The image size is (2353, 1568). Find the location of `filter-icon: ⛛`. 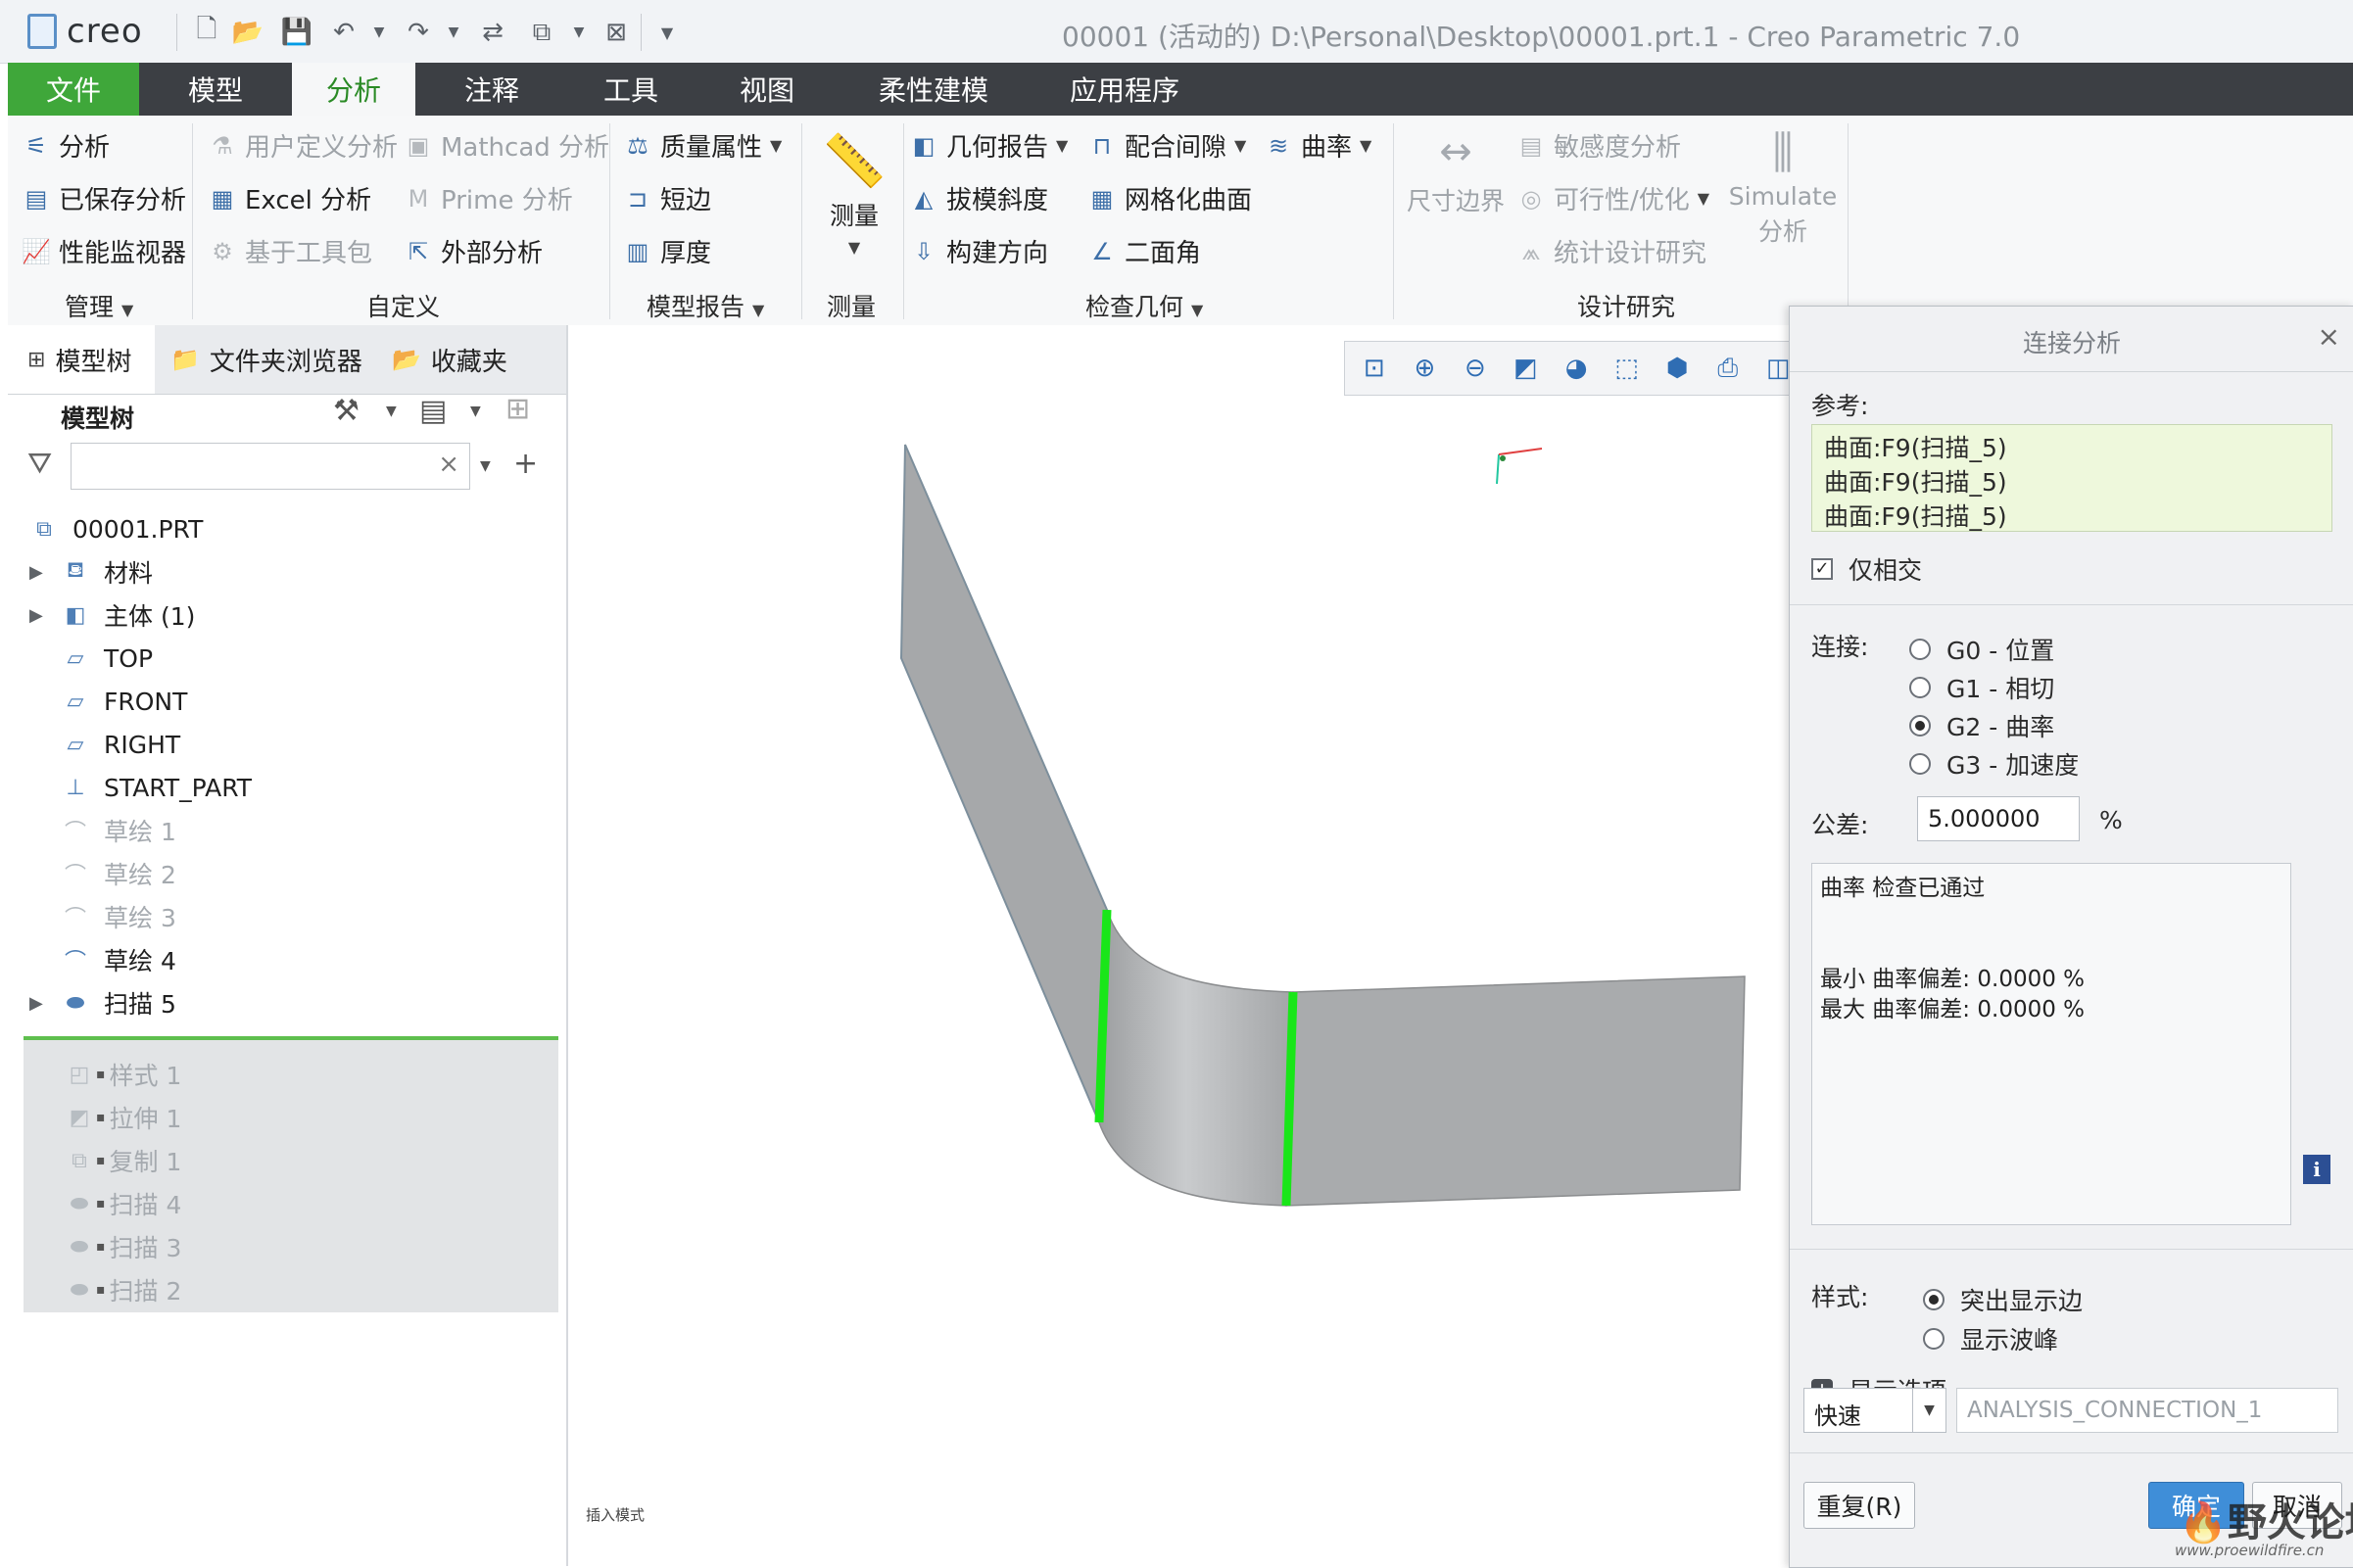

filter-icon: ⛛ is located at coordinates (39, 464).